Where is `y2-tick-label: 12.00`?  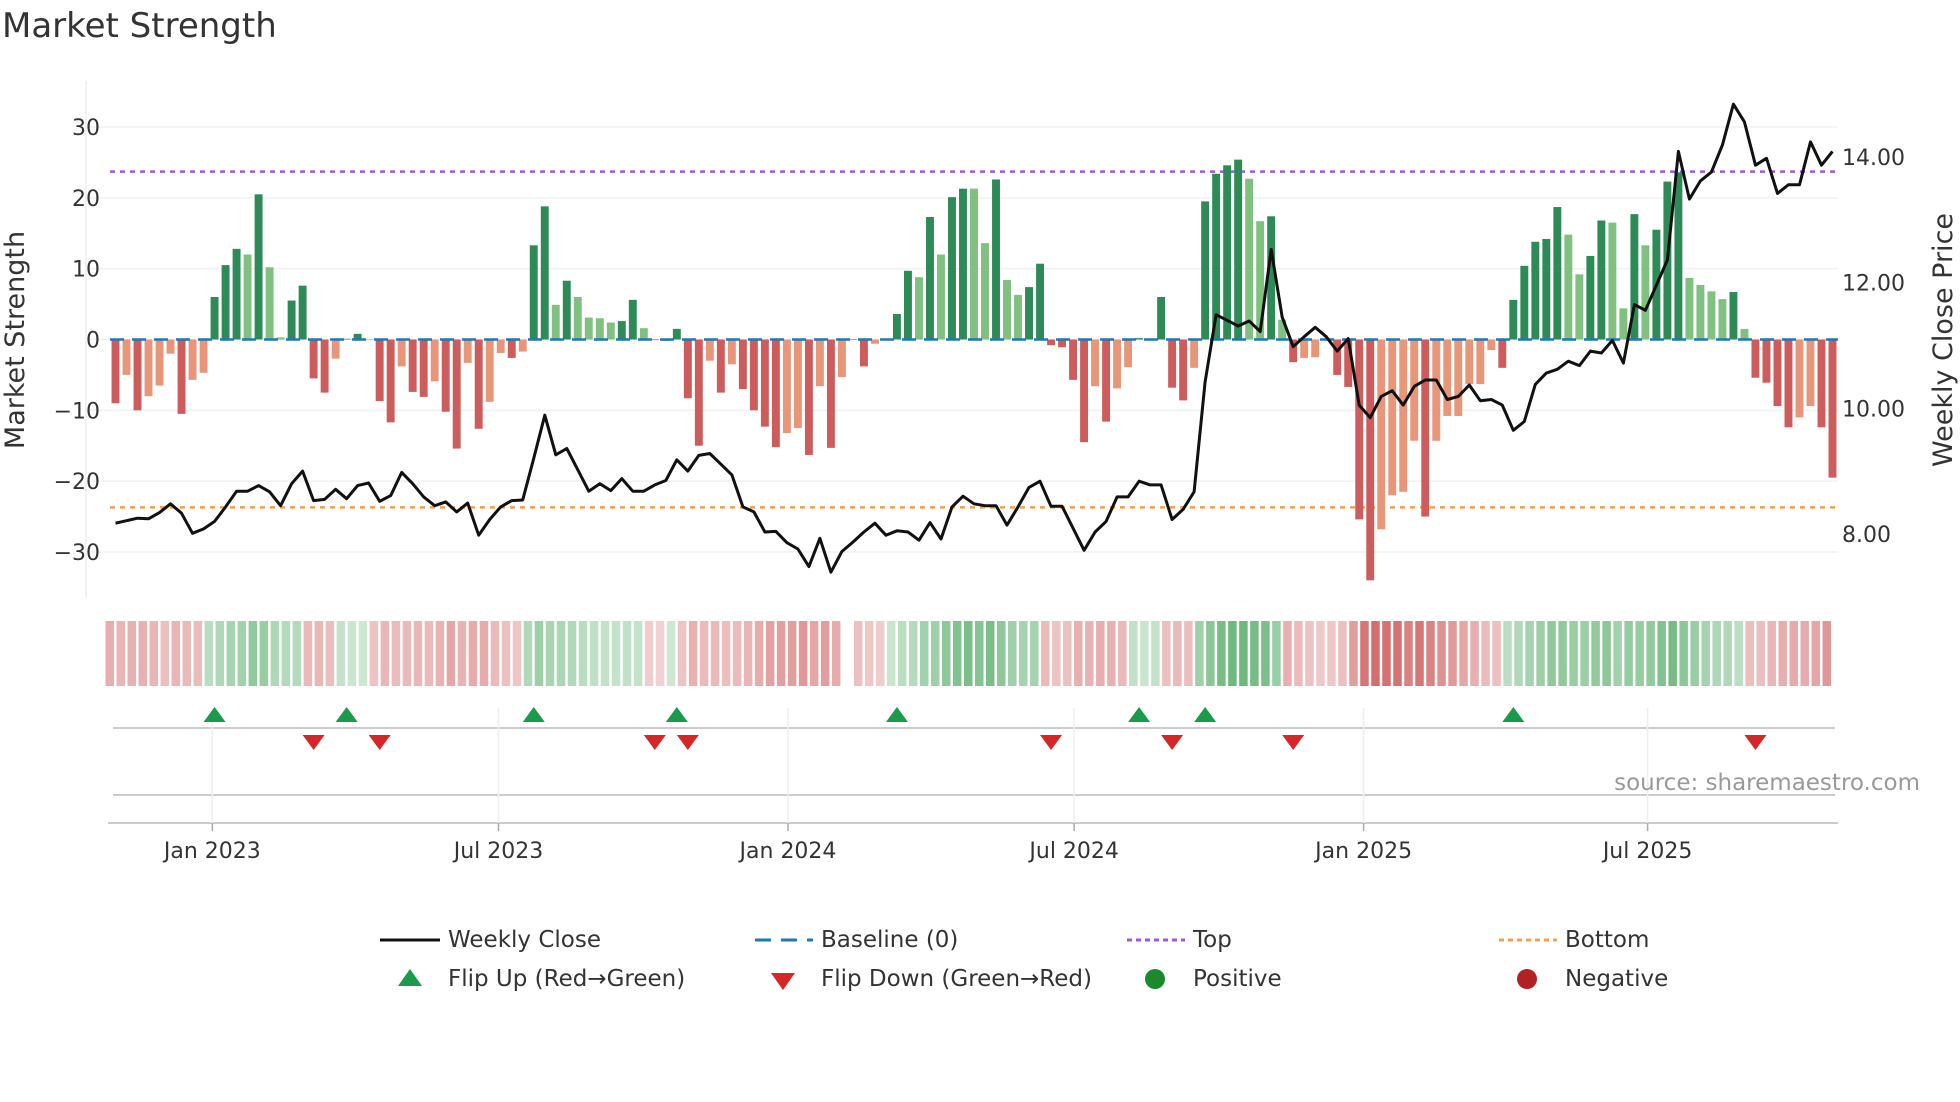
y2-tick-label: 12.00 is located at coordinates (1873, 284).